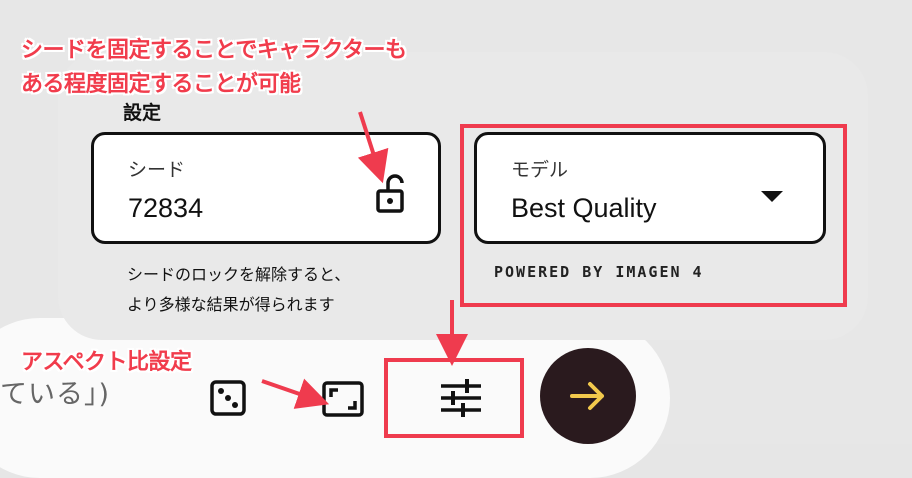  What do you see at coordinates (228, 398) in the screenshot?
I see `dice-icon` at bounding box center [228, 398].